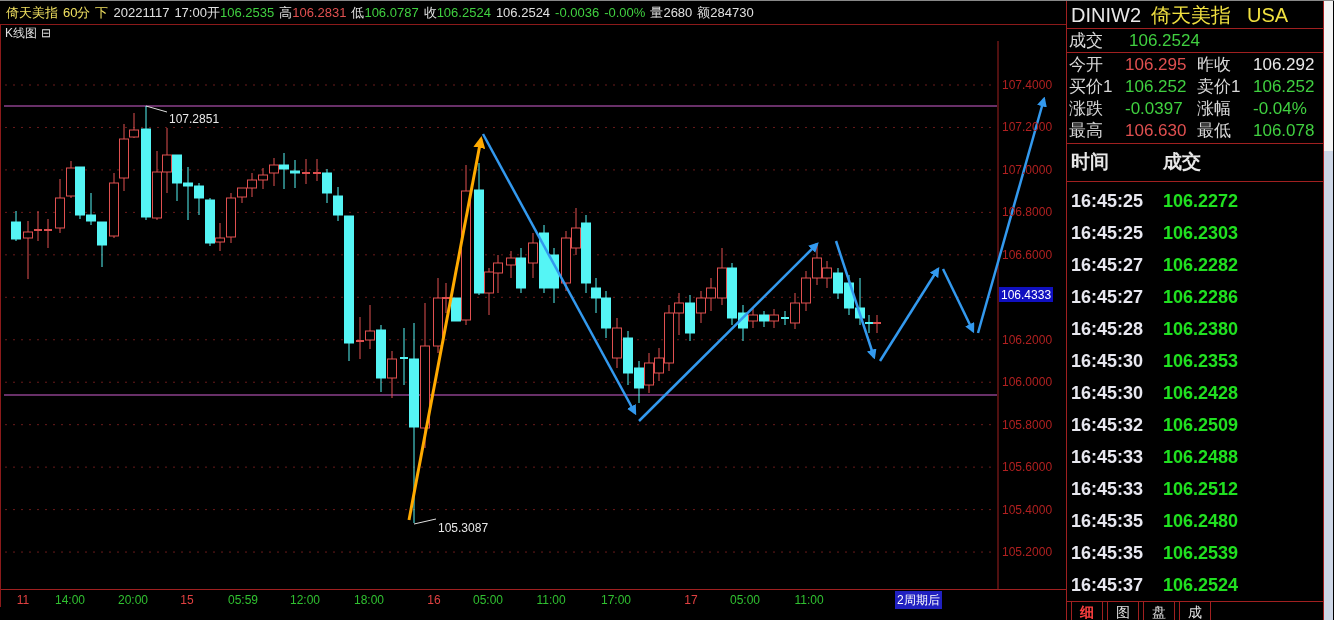 This screenshot has width=1334, height=620. What do you see at coordinates (918, 600) in the screenshot?
I see `future-periods-label: 2周期后` at bounding box center [918, 600].